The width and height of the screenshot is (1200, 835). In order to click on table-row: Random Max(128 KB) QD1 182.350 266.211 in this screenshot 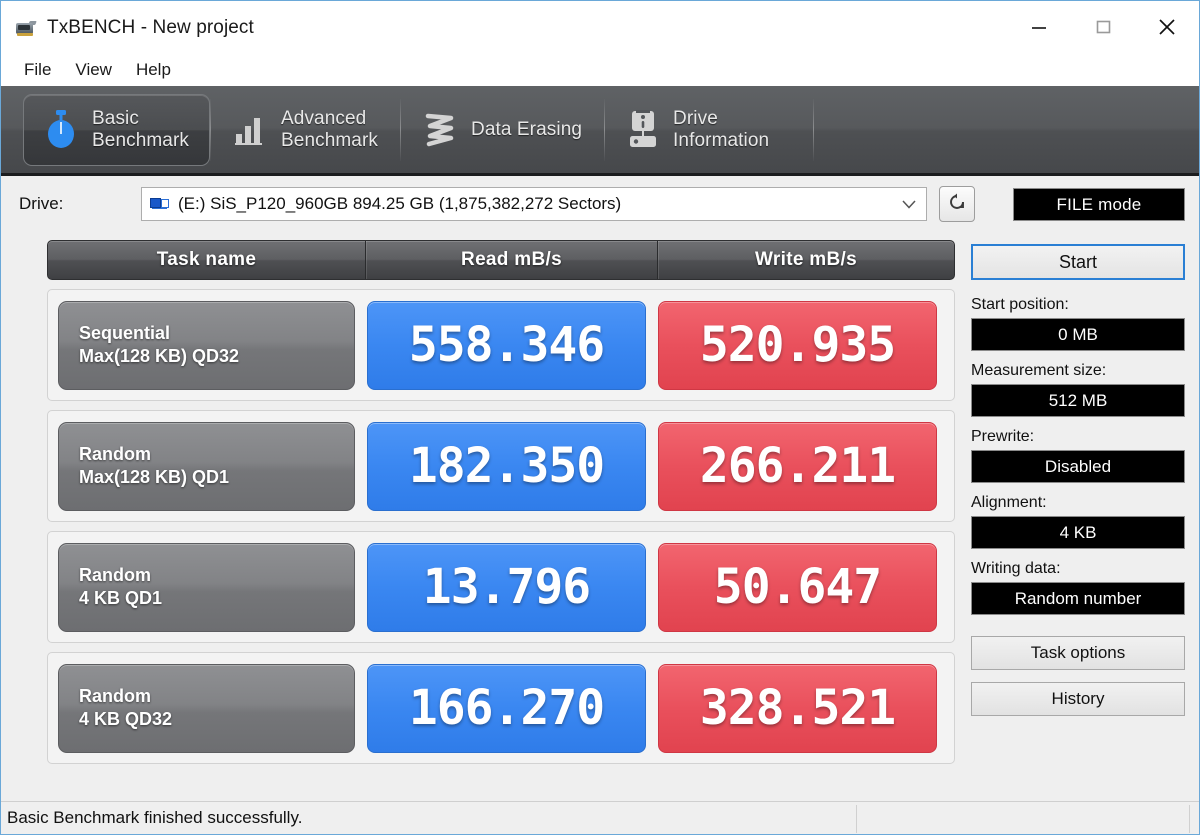, I will do `click(501, 466)`.